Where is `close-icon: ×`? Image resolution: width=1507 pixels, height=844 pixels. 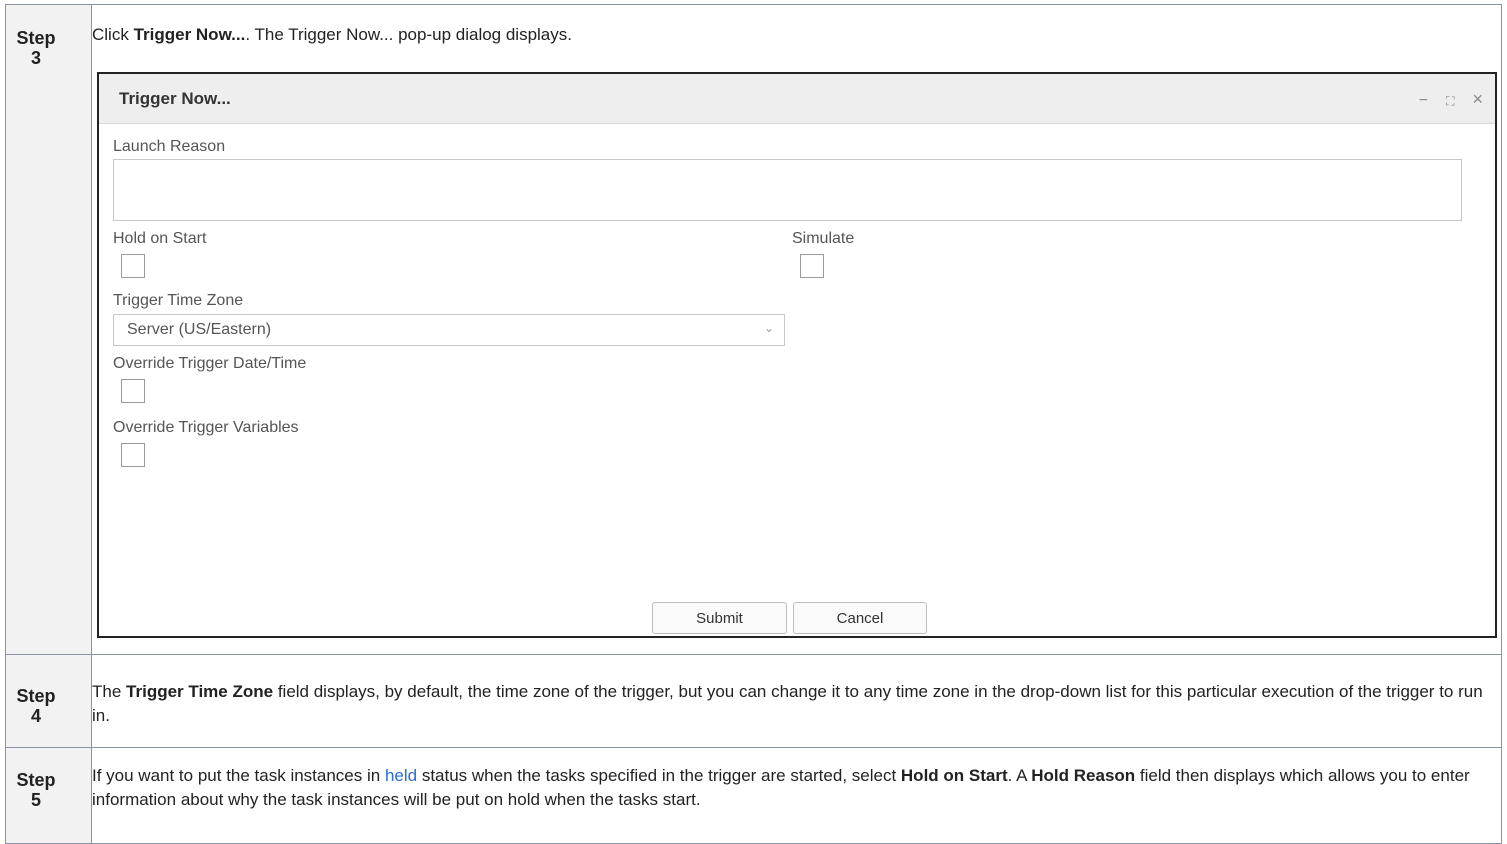 close-icon: × is located at coordinates (1477, 99).